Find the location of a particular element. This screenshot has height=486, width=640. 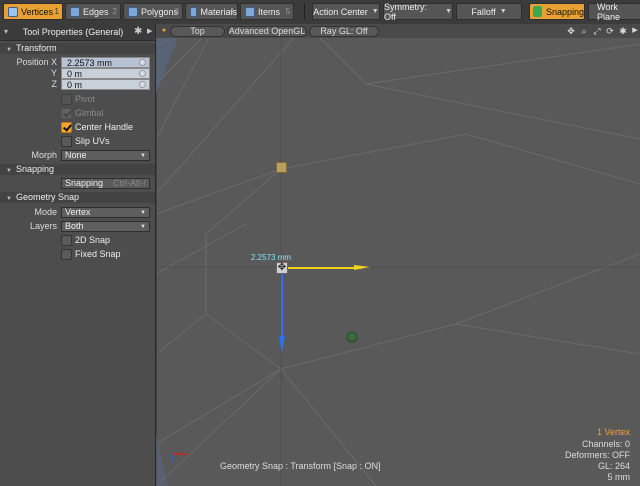

maximize-icon: ⤢ is located at coordinates (597, 31).